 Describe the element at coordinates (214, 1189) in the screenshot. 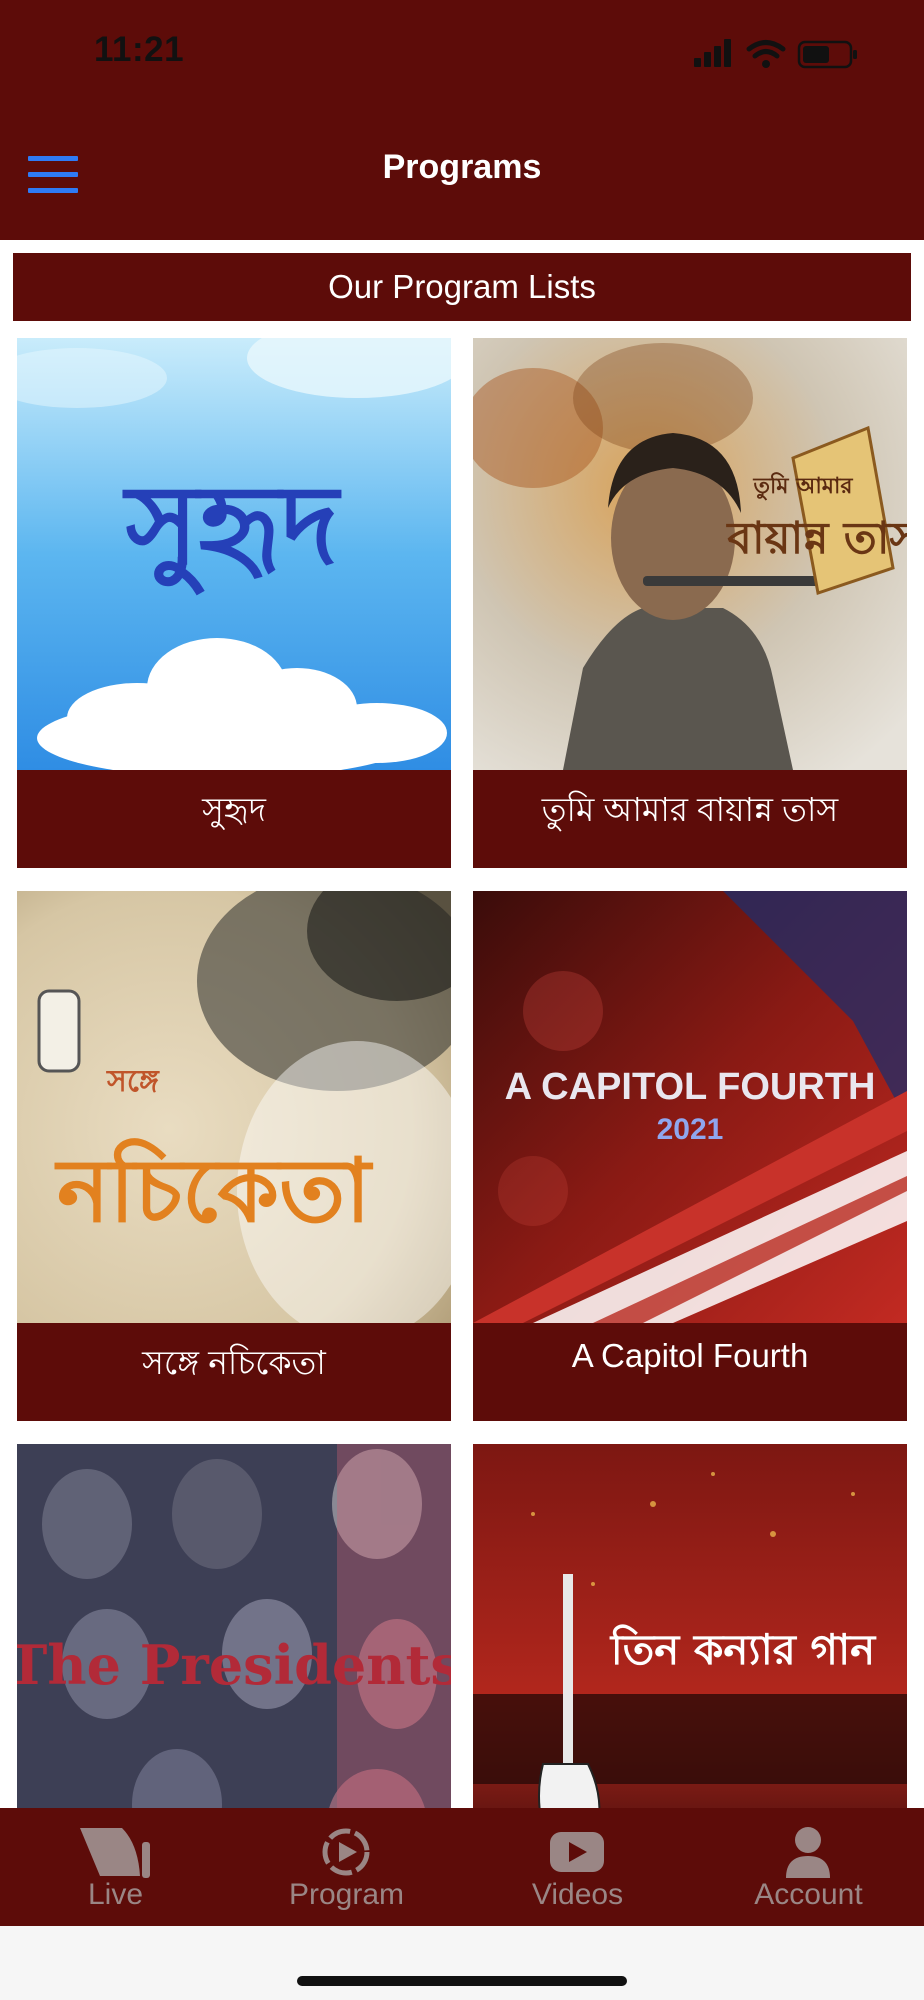

I see `program-art-text: নচিকেতা` at that location.